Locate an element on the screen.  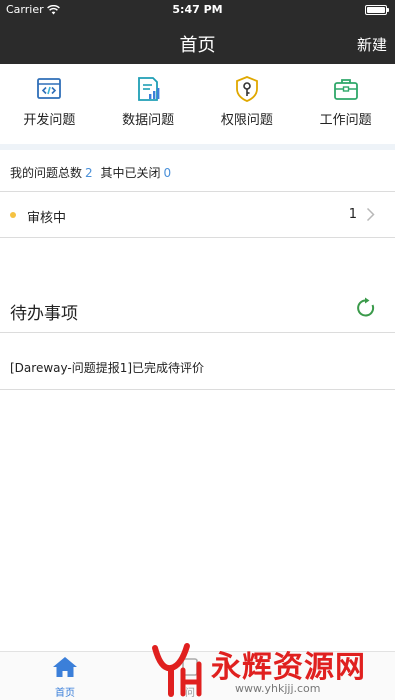
closed-count: 0 is located at coordinates (167, 173).